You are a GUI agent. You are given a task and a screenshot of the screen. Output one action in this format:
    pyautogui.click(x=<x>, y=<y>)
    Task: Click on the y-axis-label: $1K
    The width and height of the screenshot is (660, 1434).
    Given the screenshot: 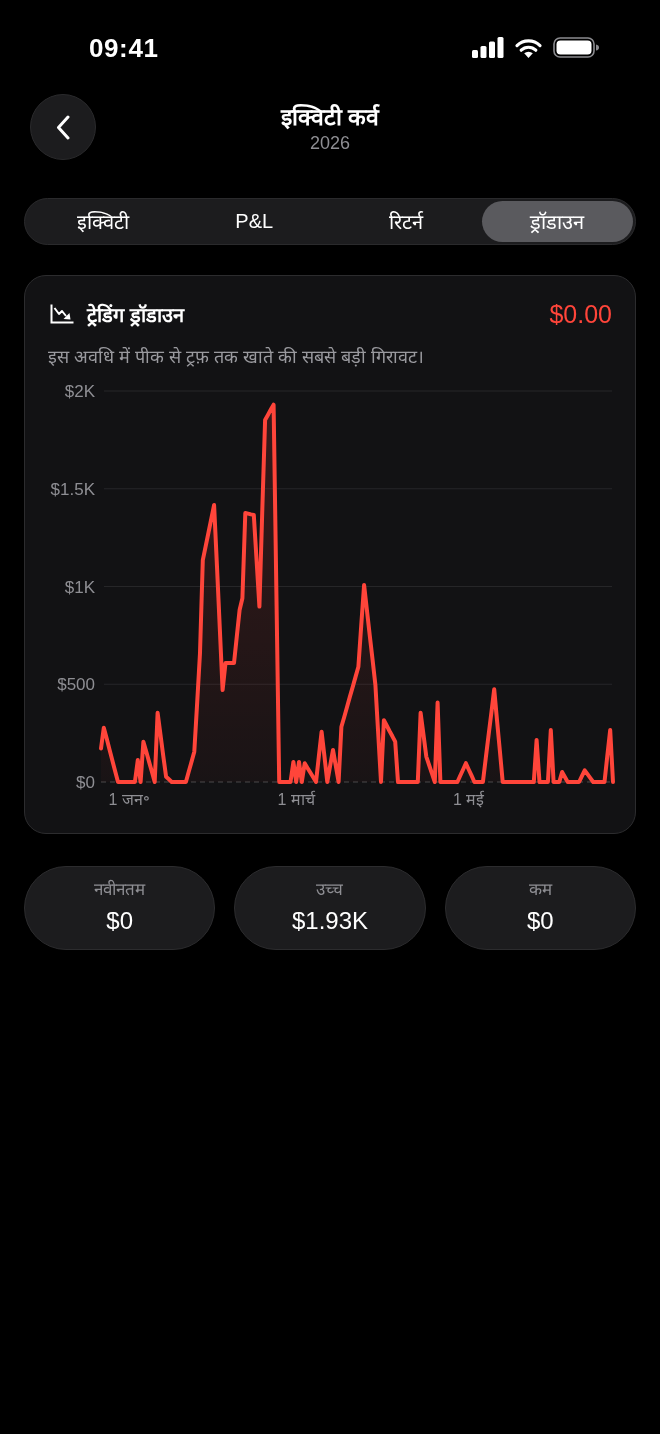 What is the action you would take?
    pyautogui.click(x=79, y=587)
    